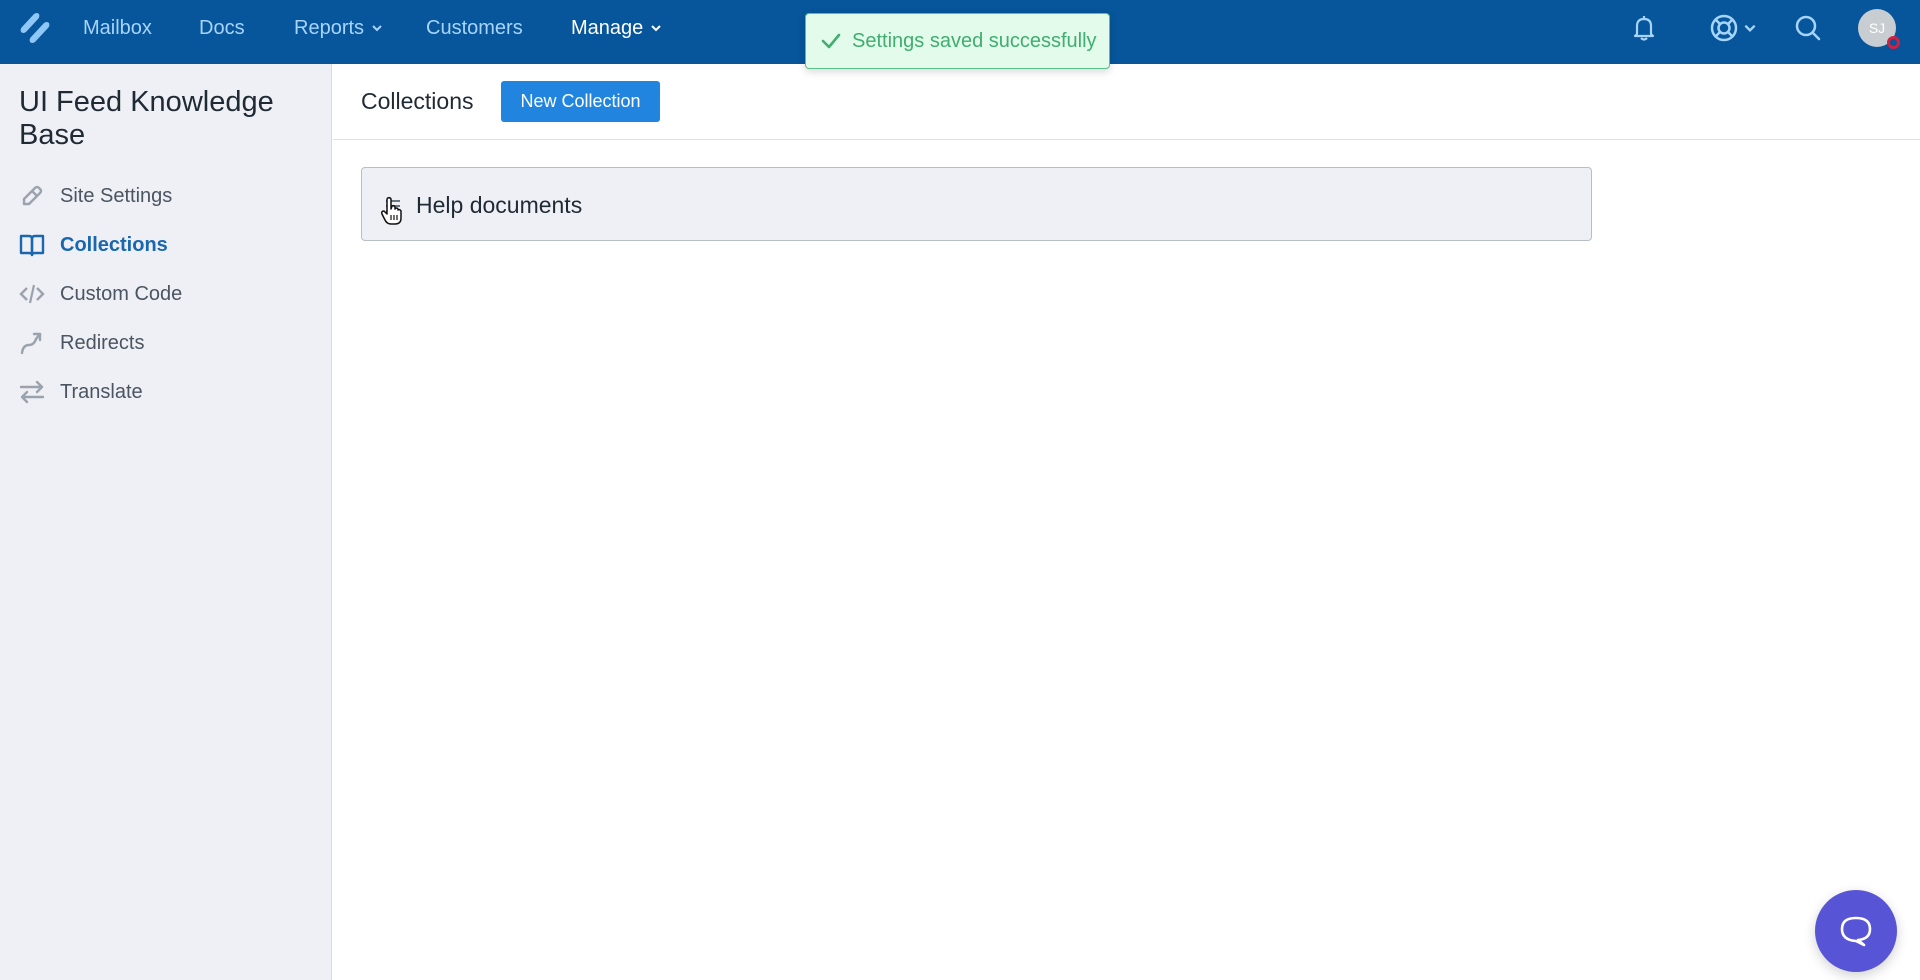 This screenshot has width=1920, height=980. What do you see at coordinates (32, 343) in the screenshot?
I see `redirect-arrow-icon` at bounding box center [32, 343].